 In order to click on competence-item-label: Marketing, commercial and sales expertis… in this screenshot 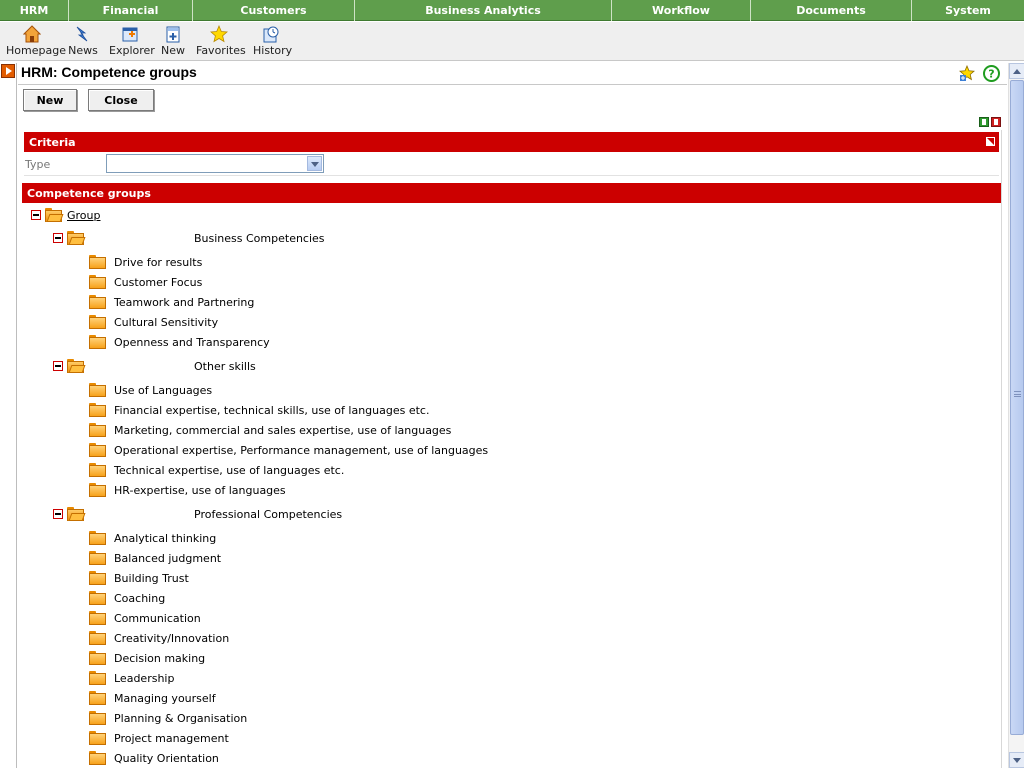, I will do `click(282, 430)`.